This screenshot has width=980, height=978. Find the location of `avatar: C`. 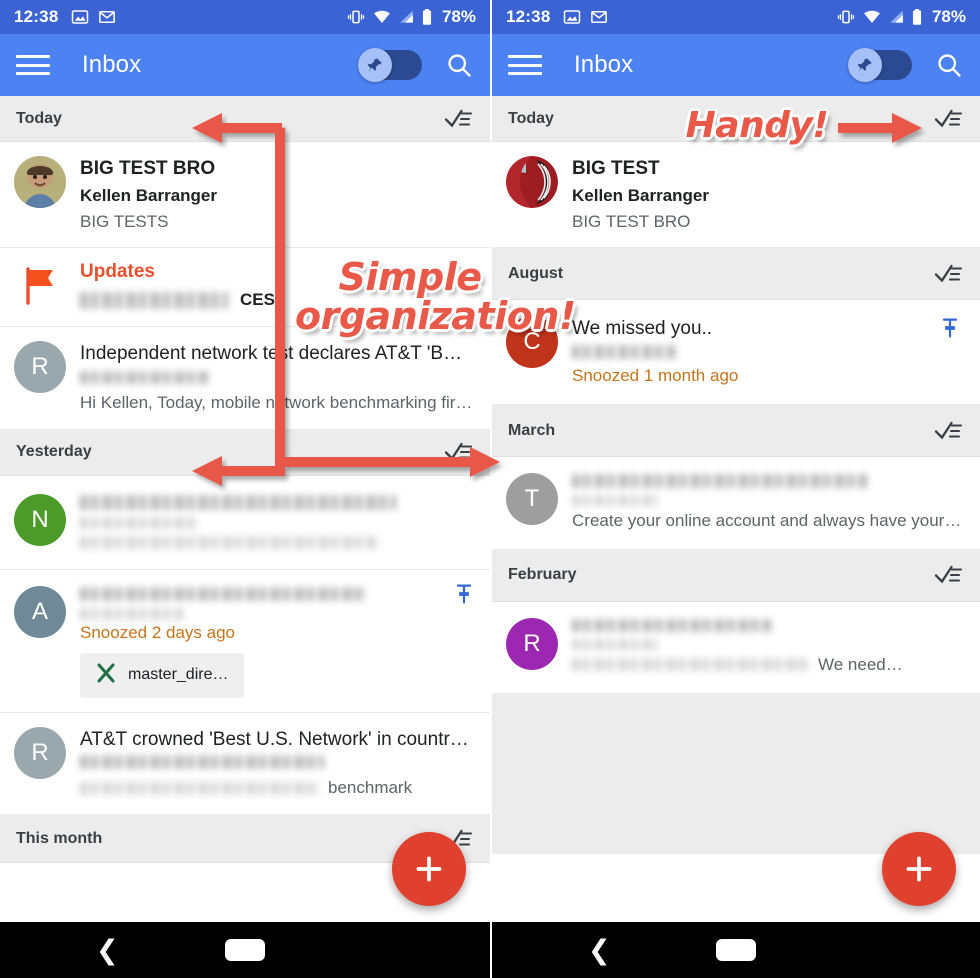

avatar: C is located at coordinates (532, 342).